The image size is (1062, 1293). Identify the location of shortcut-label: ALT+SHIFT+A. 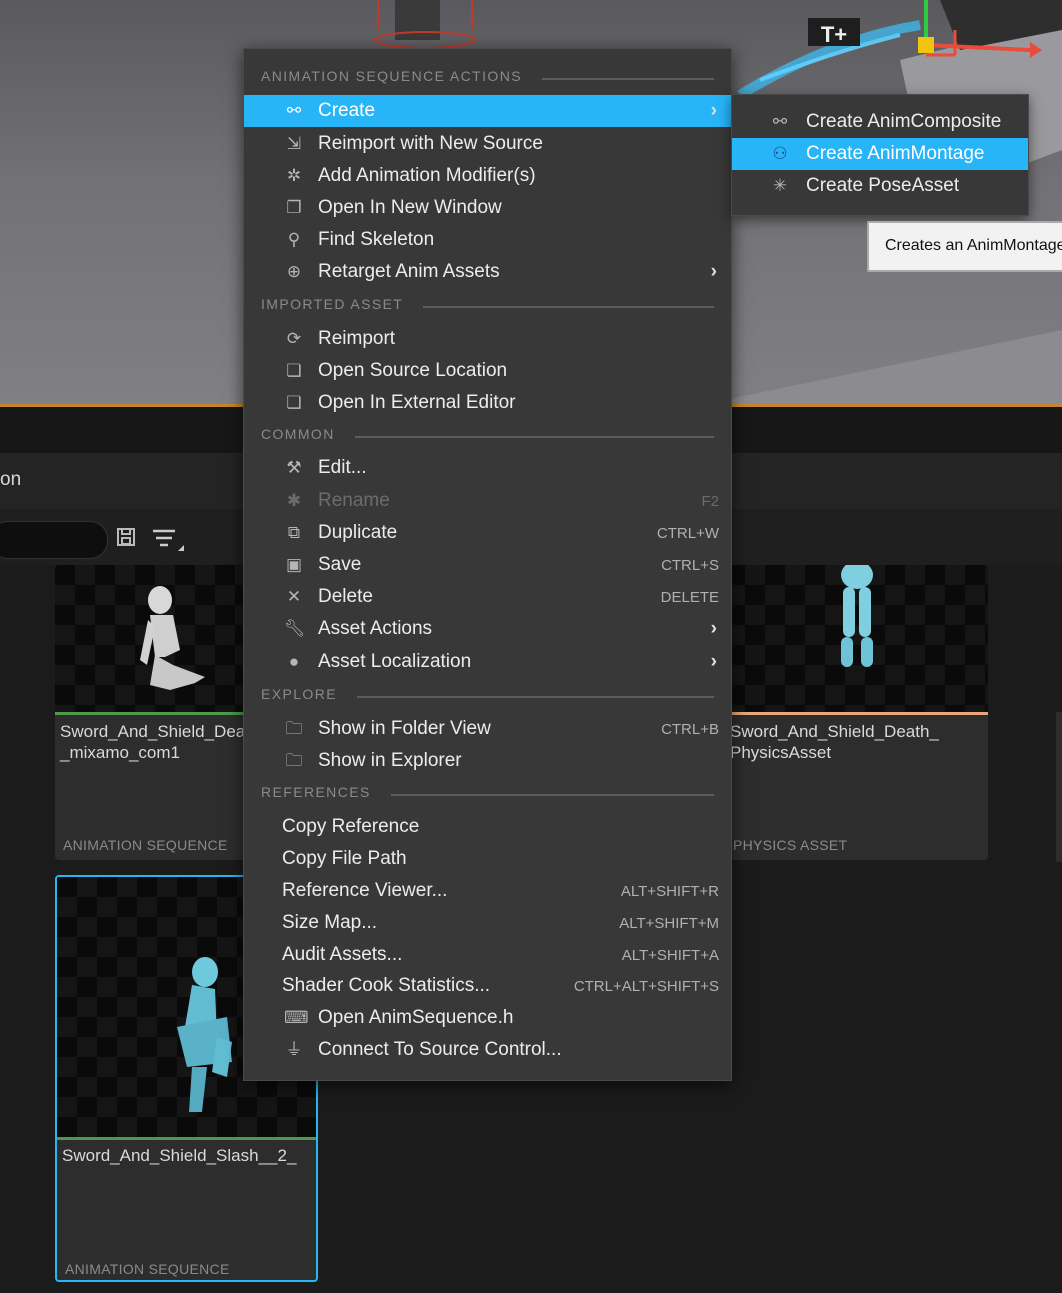
(670, 955).